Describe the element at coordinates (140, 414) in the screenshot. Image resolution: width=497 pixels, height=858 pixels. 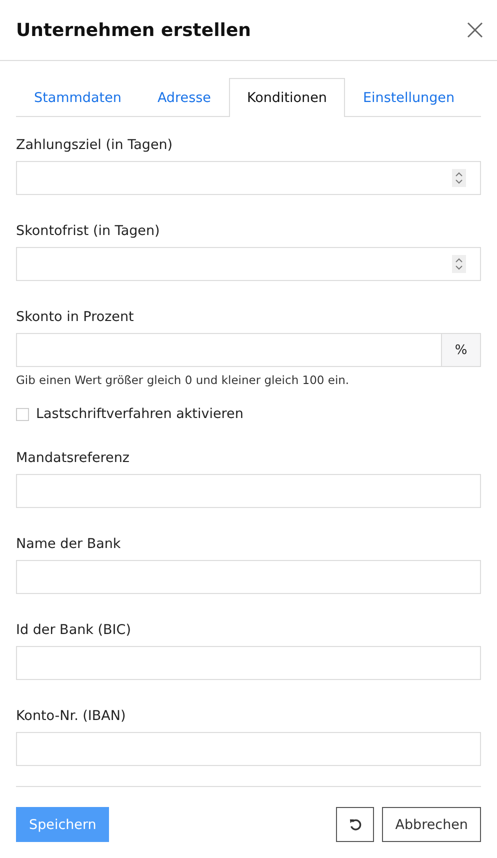
I see `checkbox-label: Lastschriftverfahren aktivieren` at that location.